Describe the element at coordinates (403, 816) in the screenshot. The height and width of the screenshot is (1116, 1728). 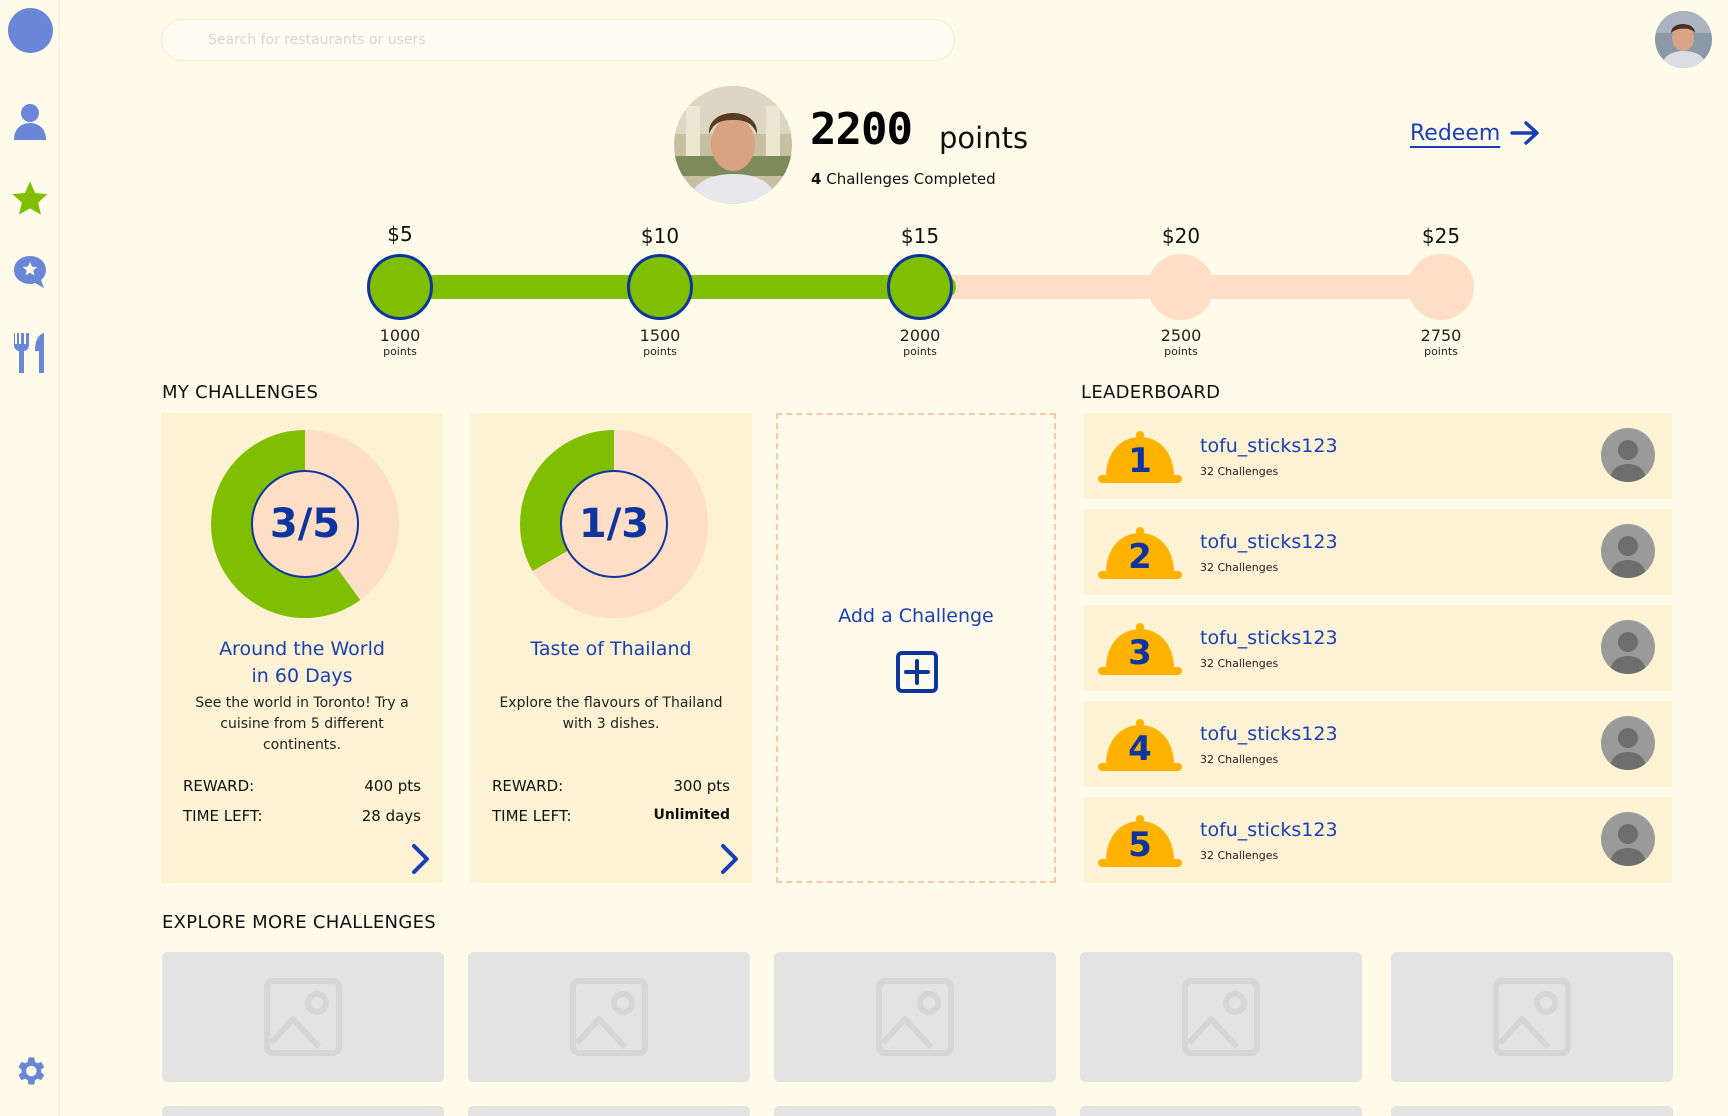
I see `time-left-unit: days` at that location.